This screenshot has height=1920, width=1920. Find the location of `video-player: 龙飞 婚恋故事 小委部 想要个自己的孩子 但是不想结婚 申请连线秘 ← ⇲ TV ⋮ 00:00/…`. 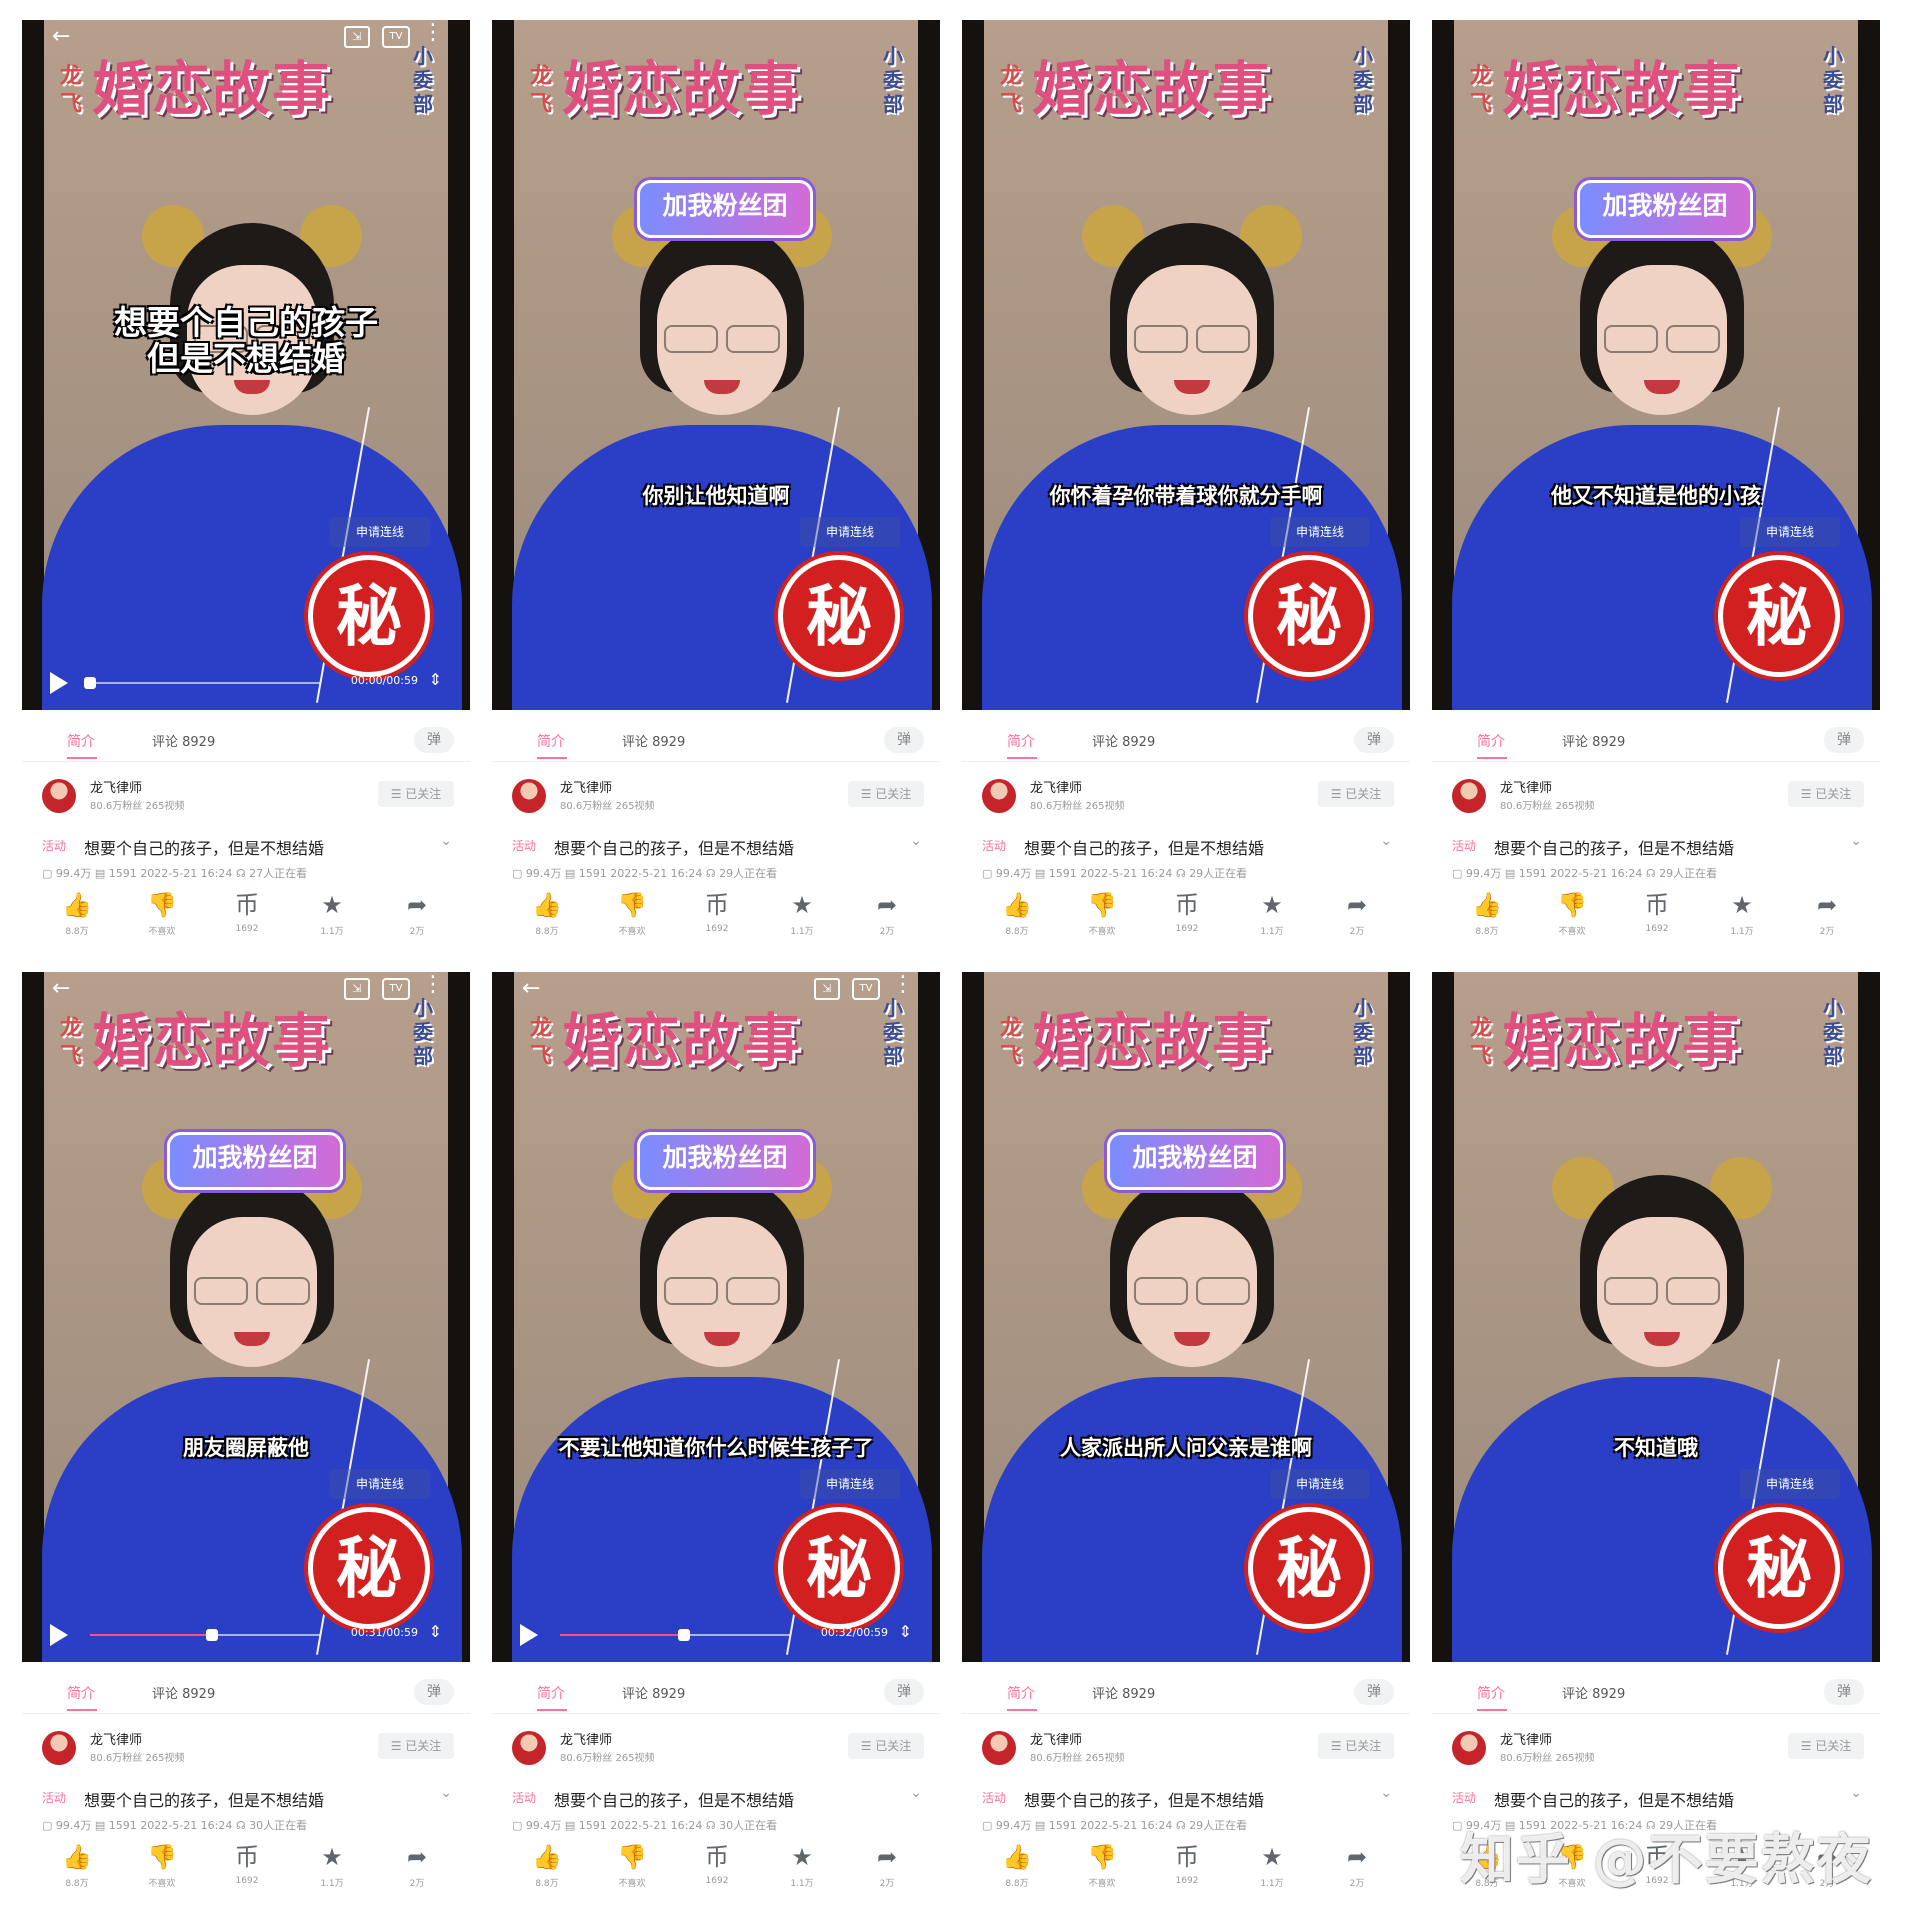

video-player: 龙飞 婚恋故事 小委部 想要个自己的孩子 但是不想结婚 申请连线秘 ← ⇲ TV ⋮ 00:00/… is located at coordinates (246, 365).